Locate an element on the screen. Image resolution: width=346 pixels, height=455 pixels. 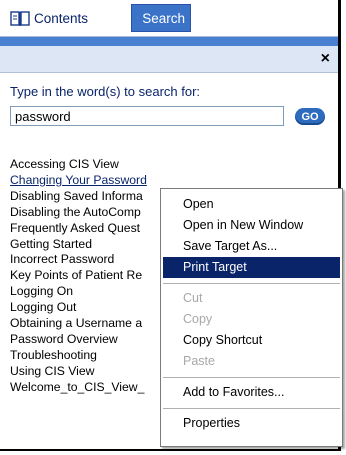
tab-contents: Contents is located at coordinates (66, 18).